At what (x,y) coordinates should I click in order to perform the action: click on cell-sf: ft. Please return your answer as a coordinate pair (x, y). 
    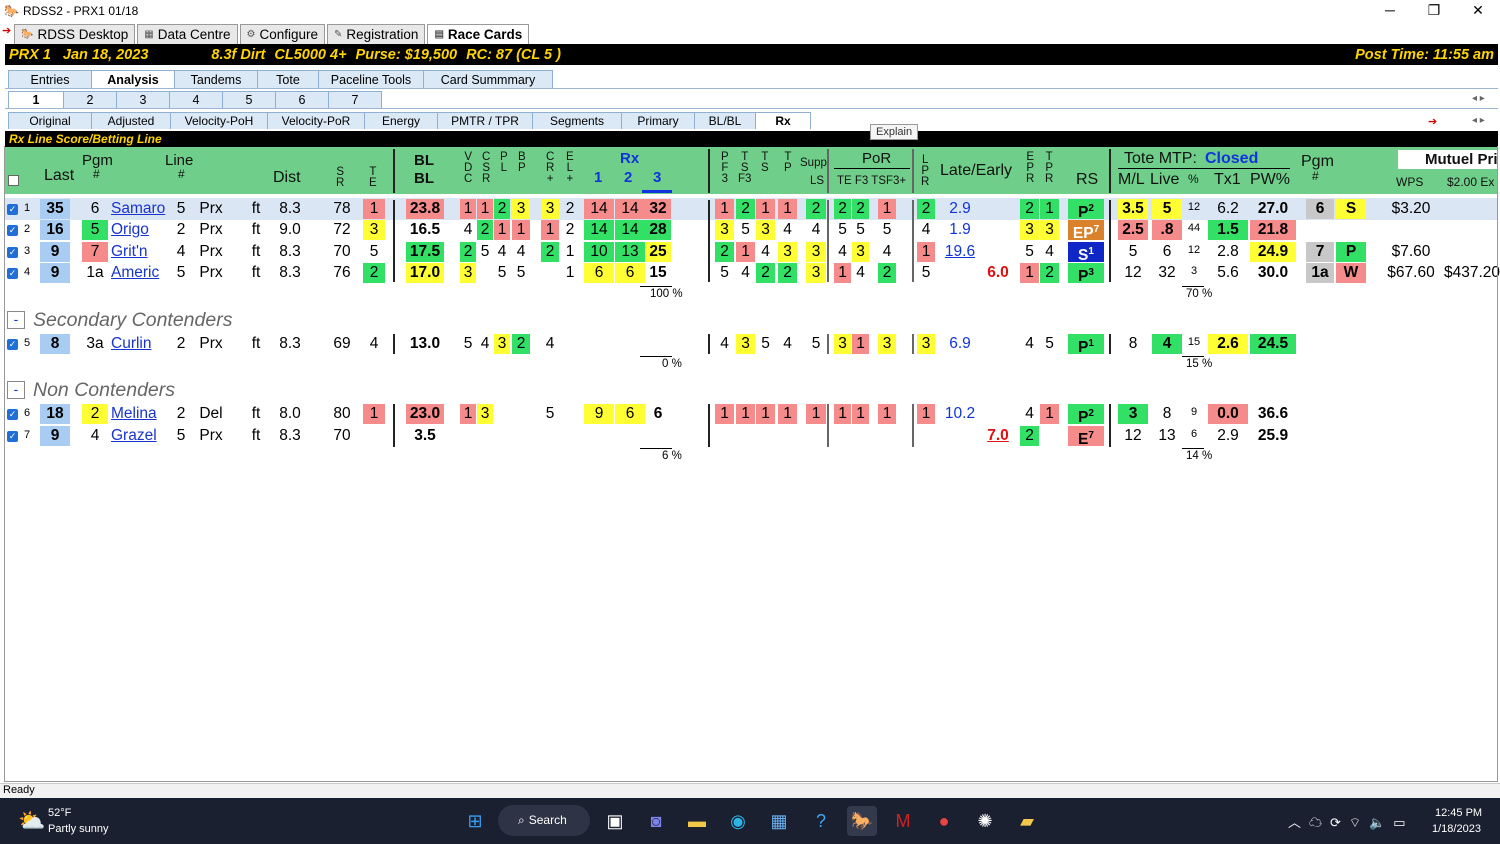
    Looking at the image, I should click on (256, 272).